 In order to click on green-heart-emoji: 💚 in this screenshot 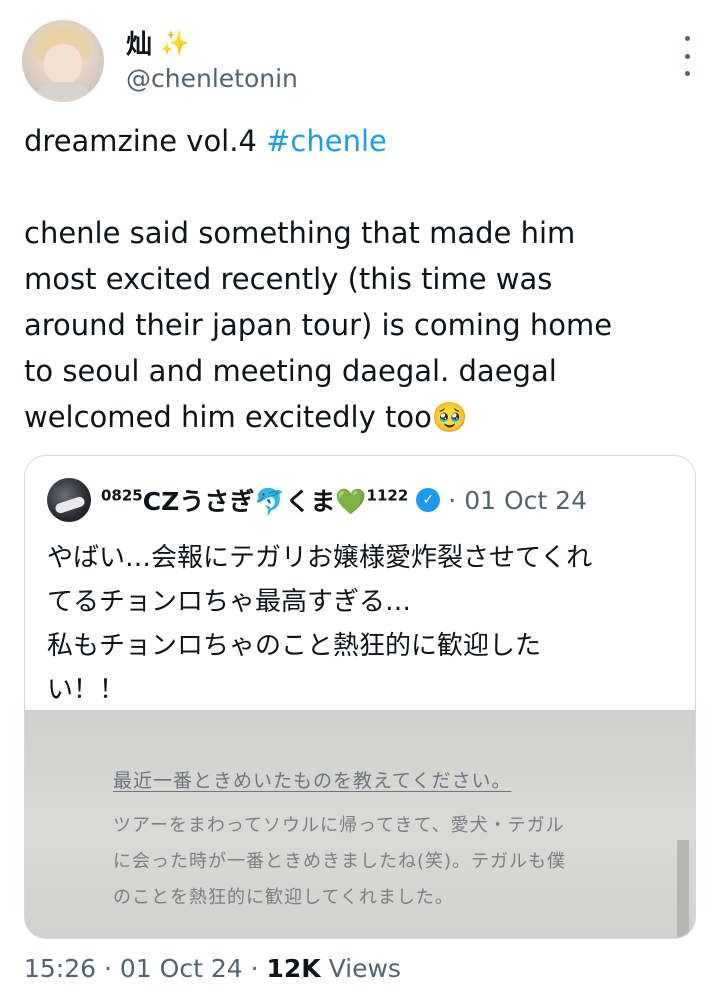, I will do `click(351, 501)`.